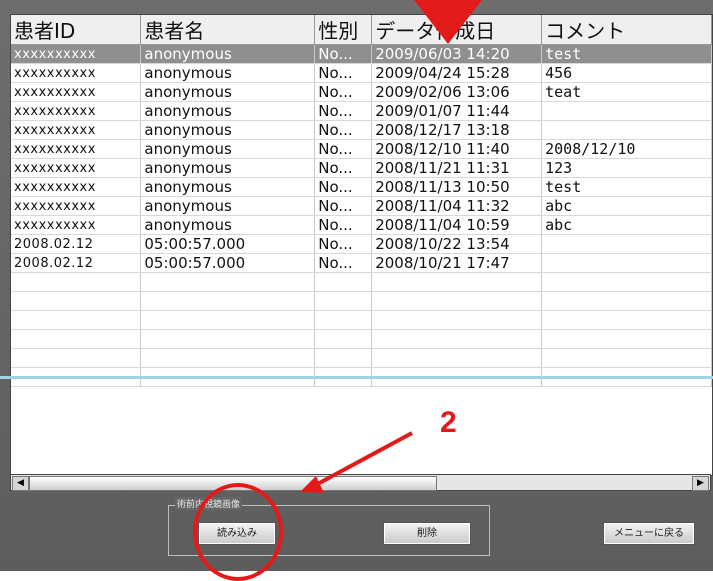  Describe the element at coordinates (457, 187) in the screenshot. I see `cell-created-date: 2008/11/13 10:50` at that location.